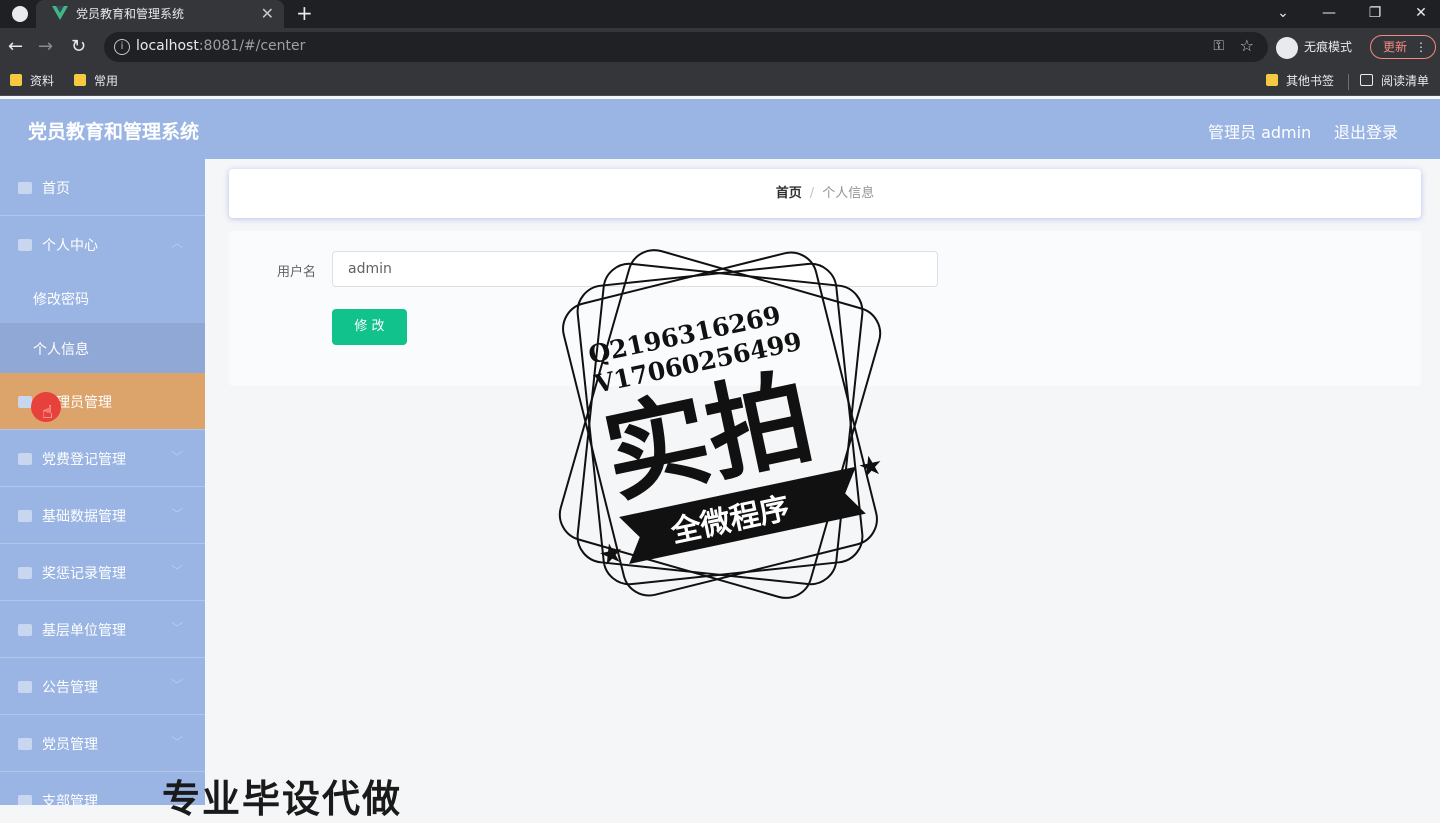 The width and height of the screenshot is (1440, 823). What do you see at coordinates (102, 686) in the screenshot?
I see `sidebar-item-announcements: 公告管理 ﹀` at bounding box center [102, 686].